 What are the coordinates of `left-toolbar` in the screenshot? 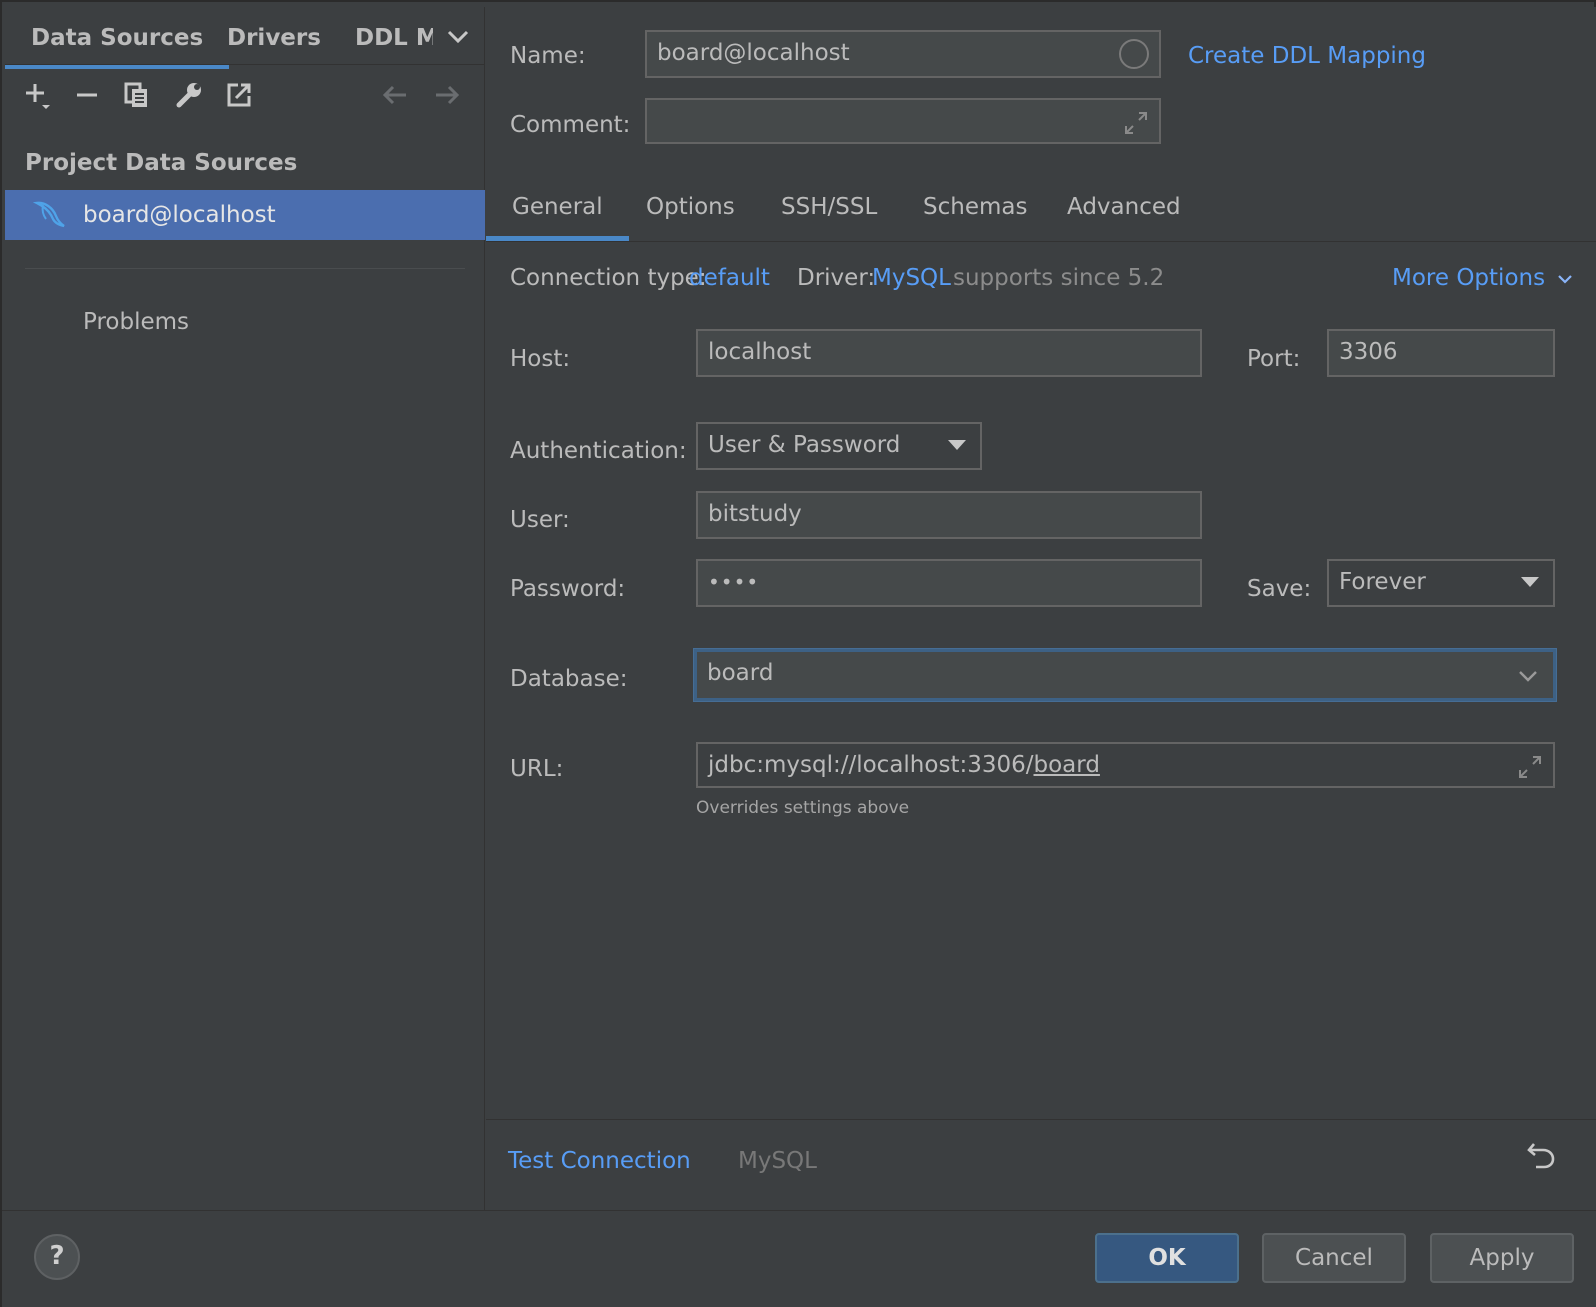 It's located at (245, 99).